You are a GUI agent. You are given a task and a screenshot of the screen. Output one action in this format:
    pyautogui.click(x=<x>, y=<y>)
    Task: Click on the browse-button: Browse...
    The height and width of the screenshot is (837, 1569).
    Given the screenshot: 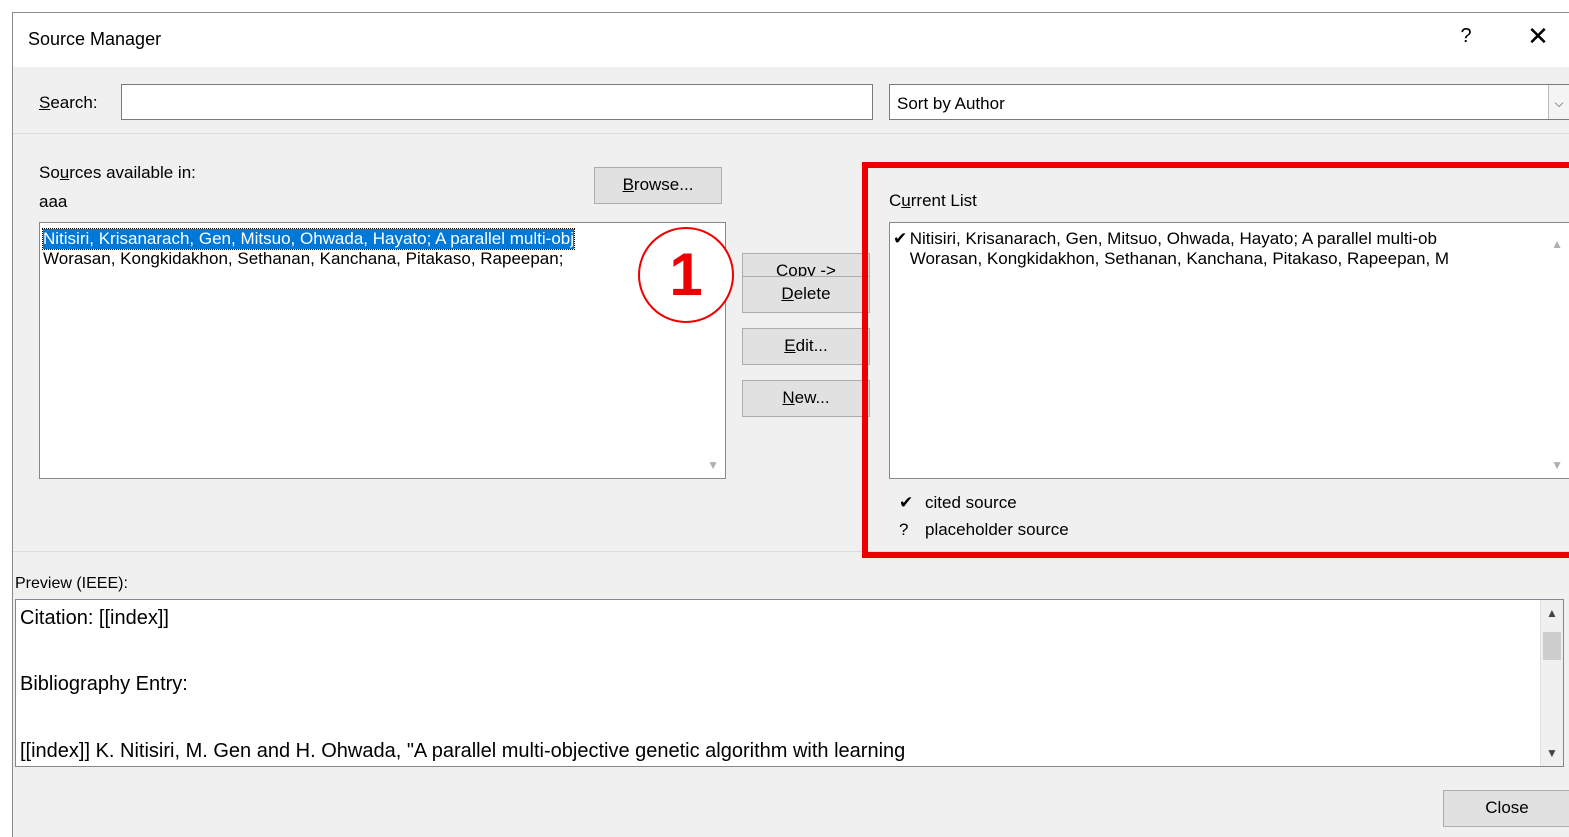 What is the action you would take?
    pyautogui.click(x=658, y=185)
    